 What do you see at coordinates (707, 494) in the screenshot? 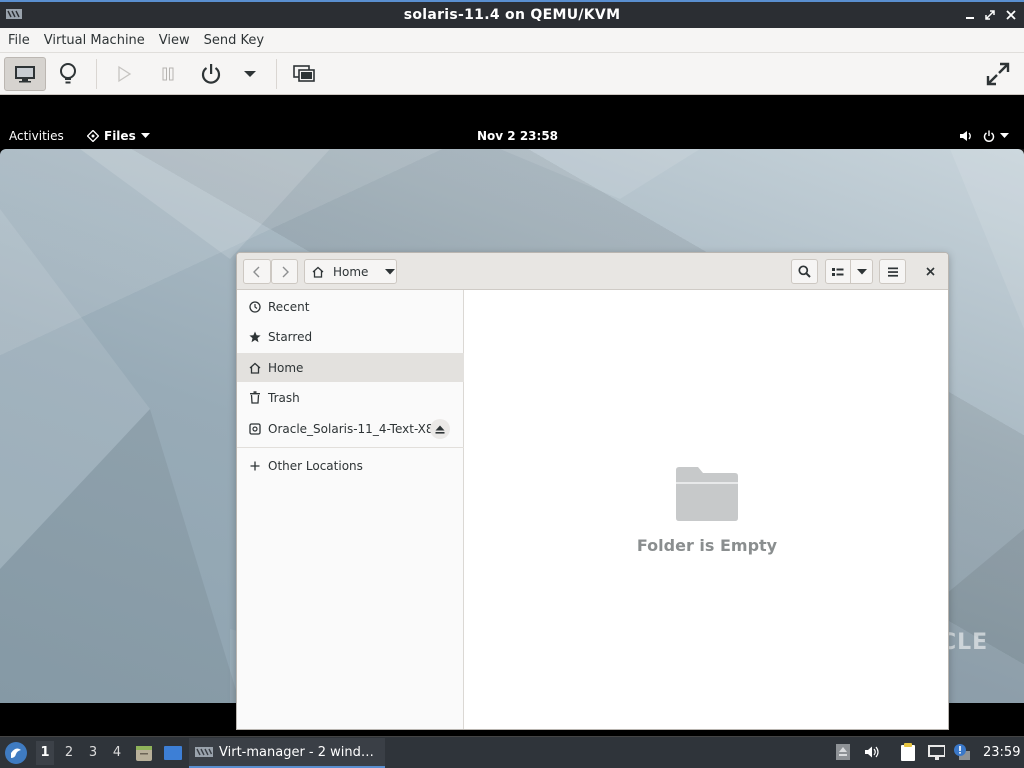
I see `folder-icon` at bounding box center [707, 494].